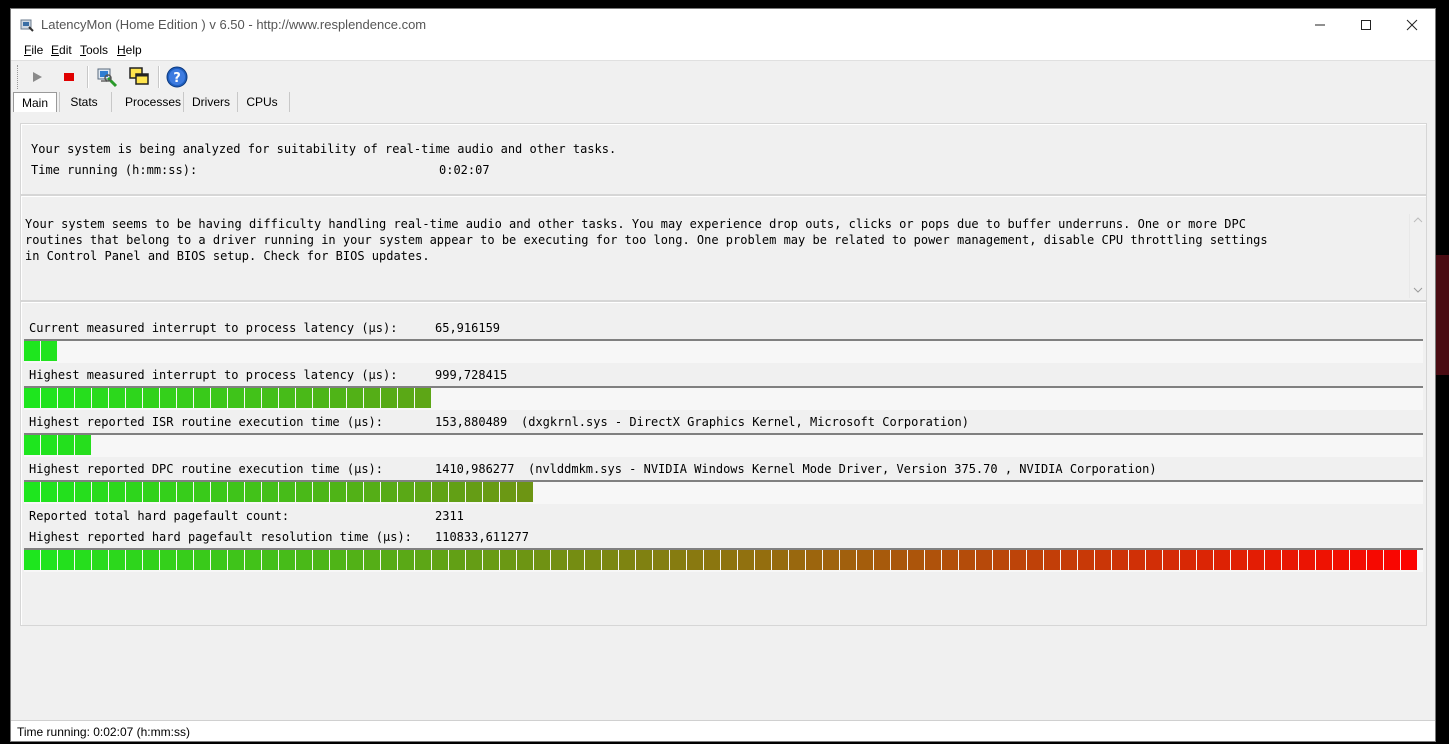 This screenshot has height=744, width=1449. Describe the element at coordinates (61, 50) in the screenshot. I see `menu-edit: Edit` at that location.